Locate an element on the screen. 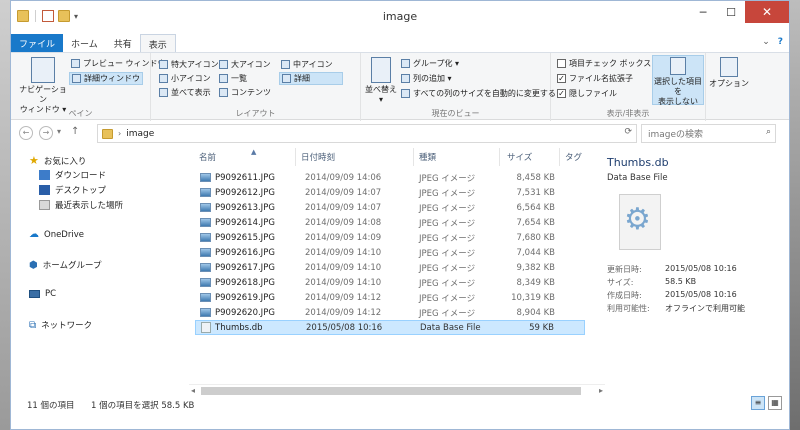  group-by-button: グループ化 ▾ is located at coordinates (430, 63).